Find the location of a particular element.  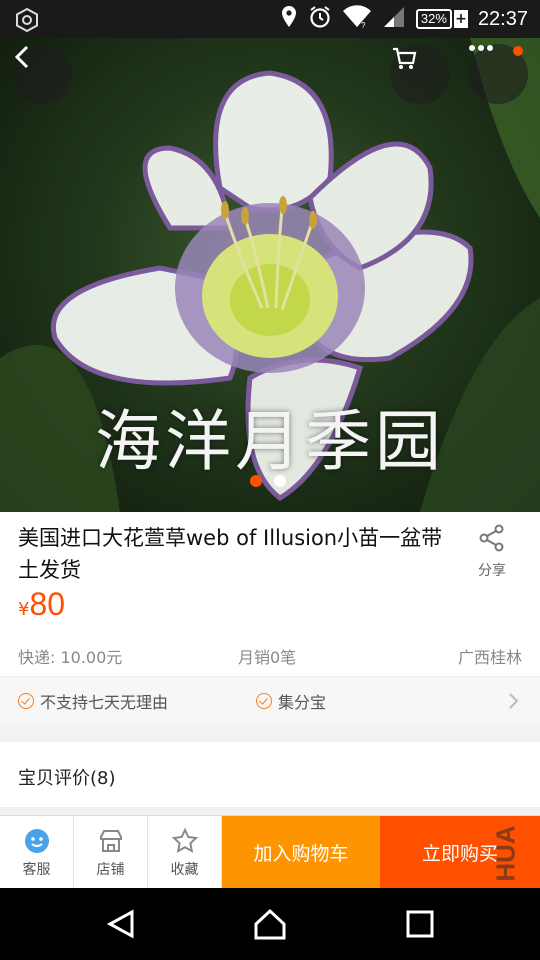

share-label: 分享 is located at coordinates (492, 571).